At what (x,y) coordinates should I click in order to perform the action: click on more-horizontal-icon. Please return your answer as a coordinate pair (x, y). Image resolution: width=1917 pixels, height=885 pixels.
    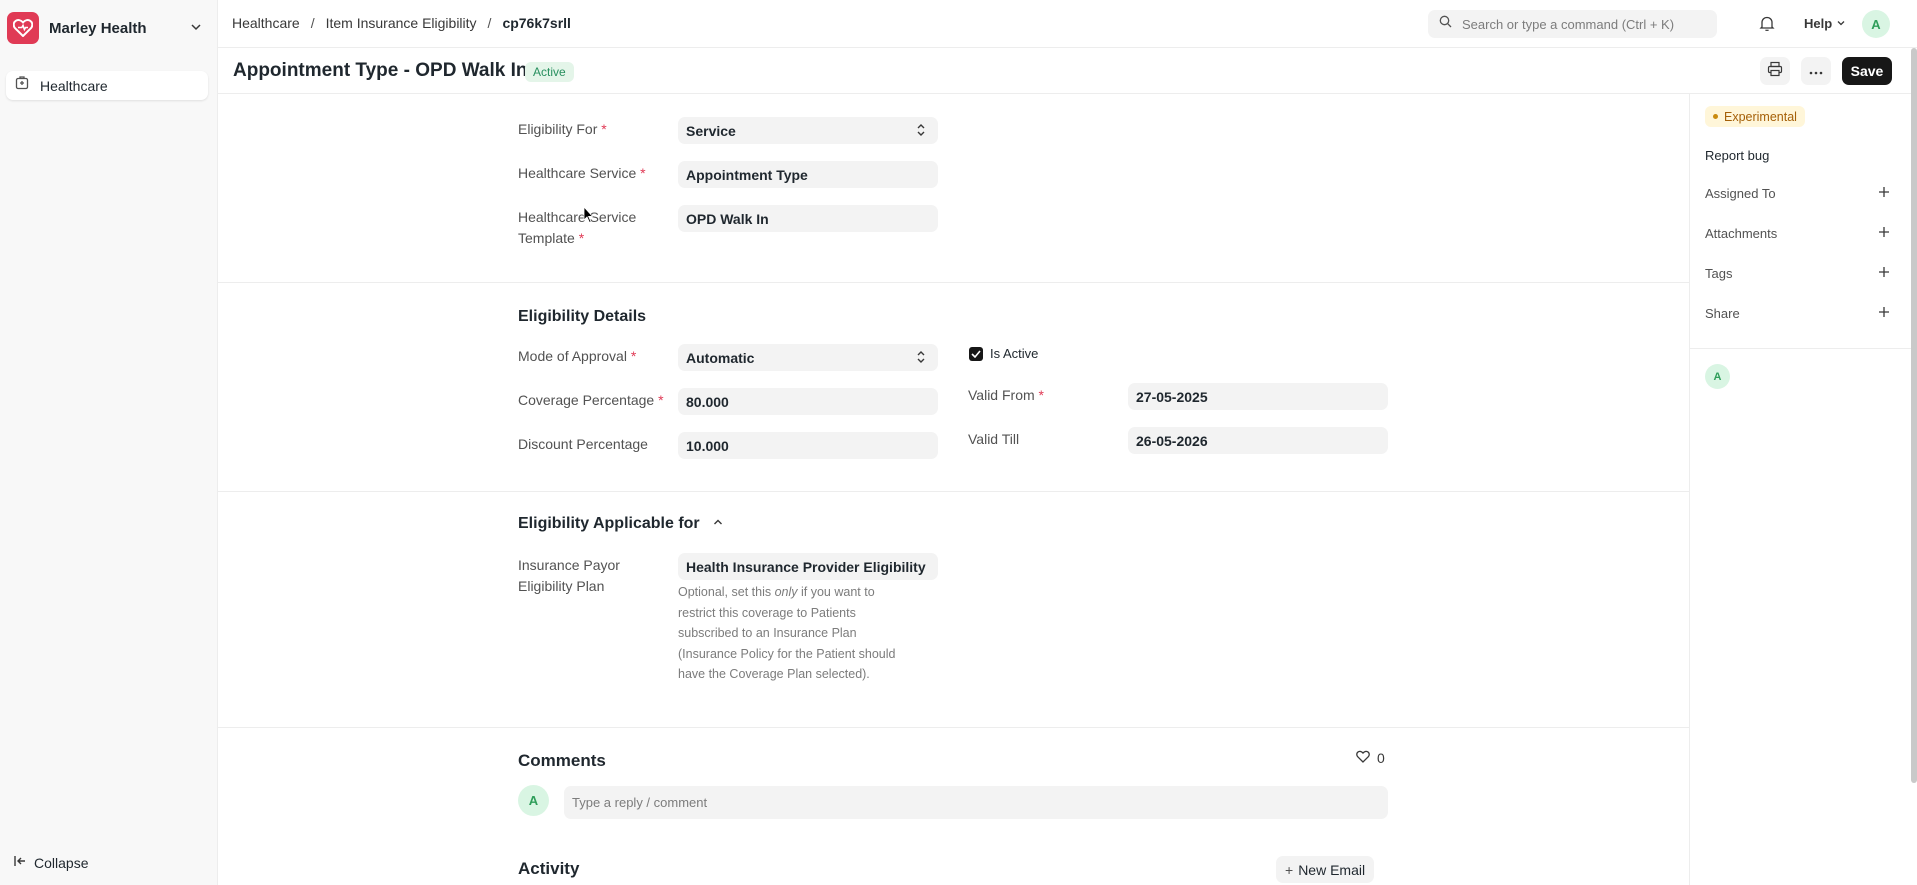
    Looking at the image, I should click on (1816, 71).